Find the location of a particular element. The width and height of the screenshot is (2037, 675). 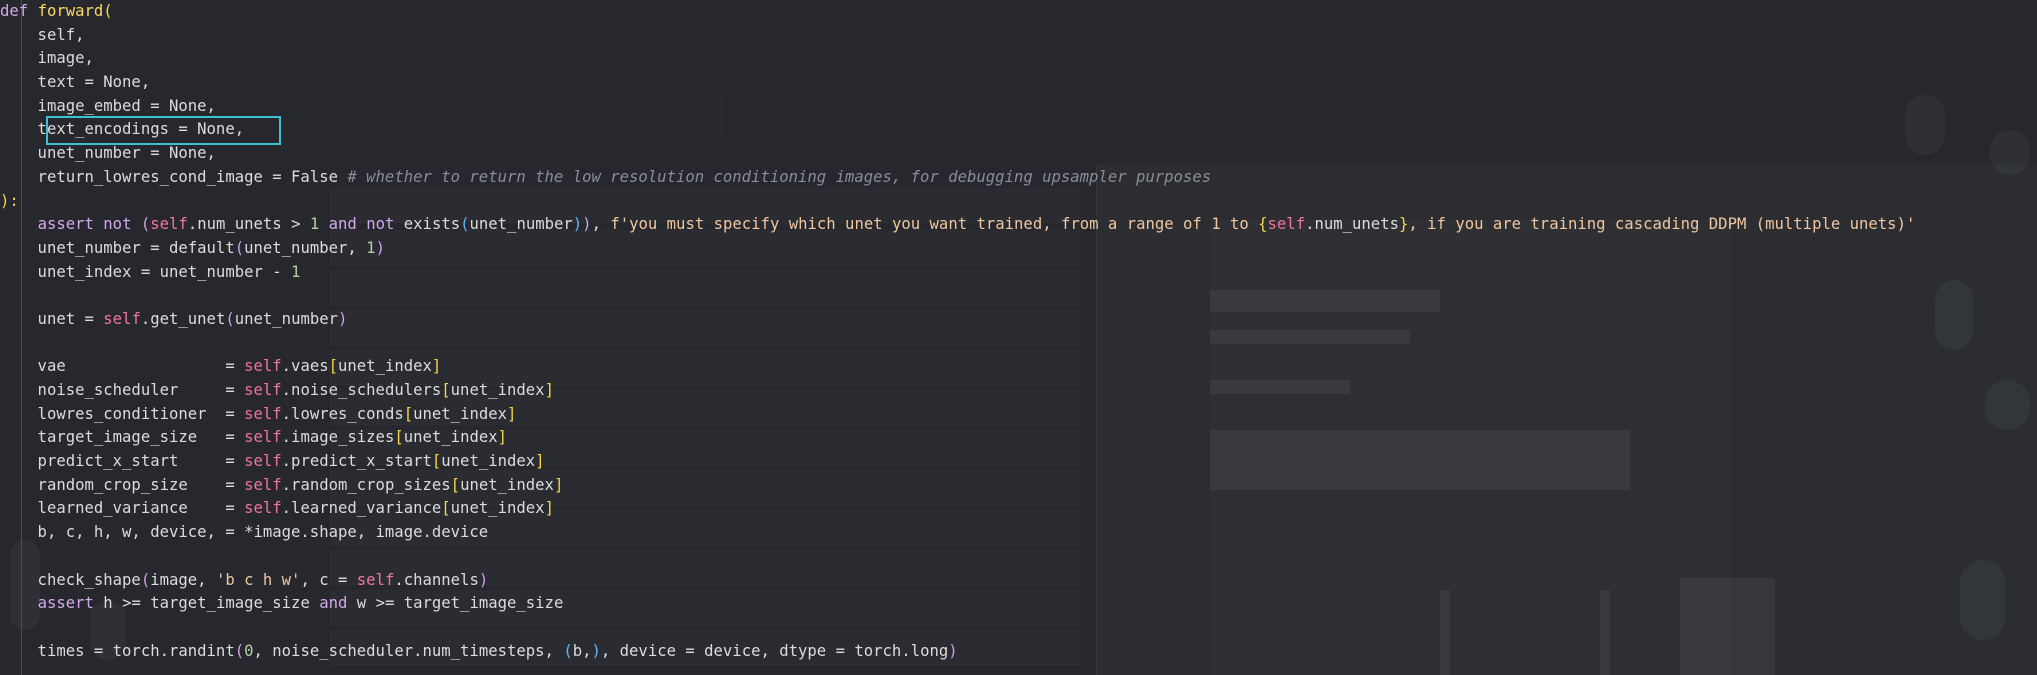

code-token: , noise_scheduler.num_timesteps, is located at coordinates (408, 650).